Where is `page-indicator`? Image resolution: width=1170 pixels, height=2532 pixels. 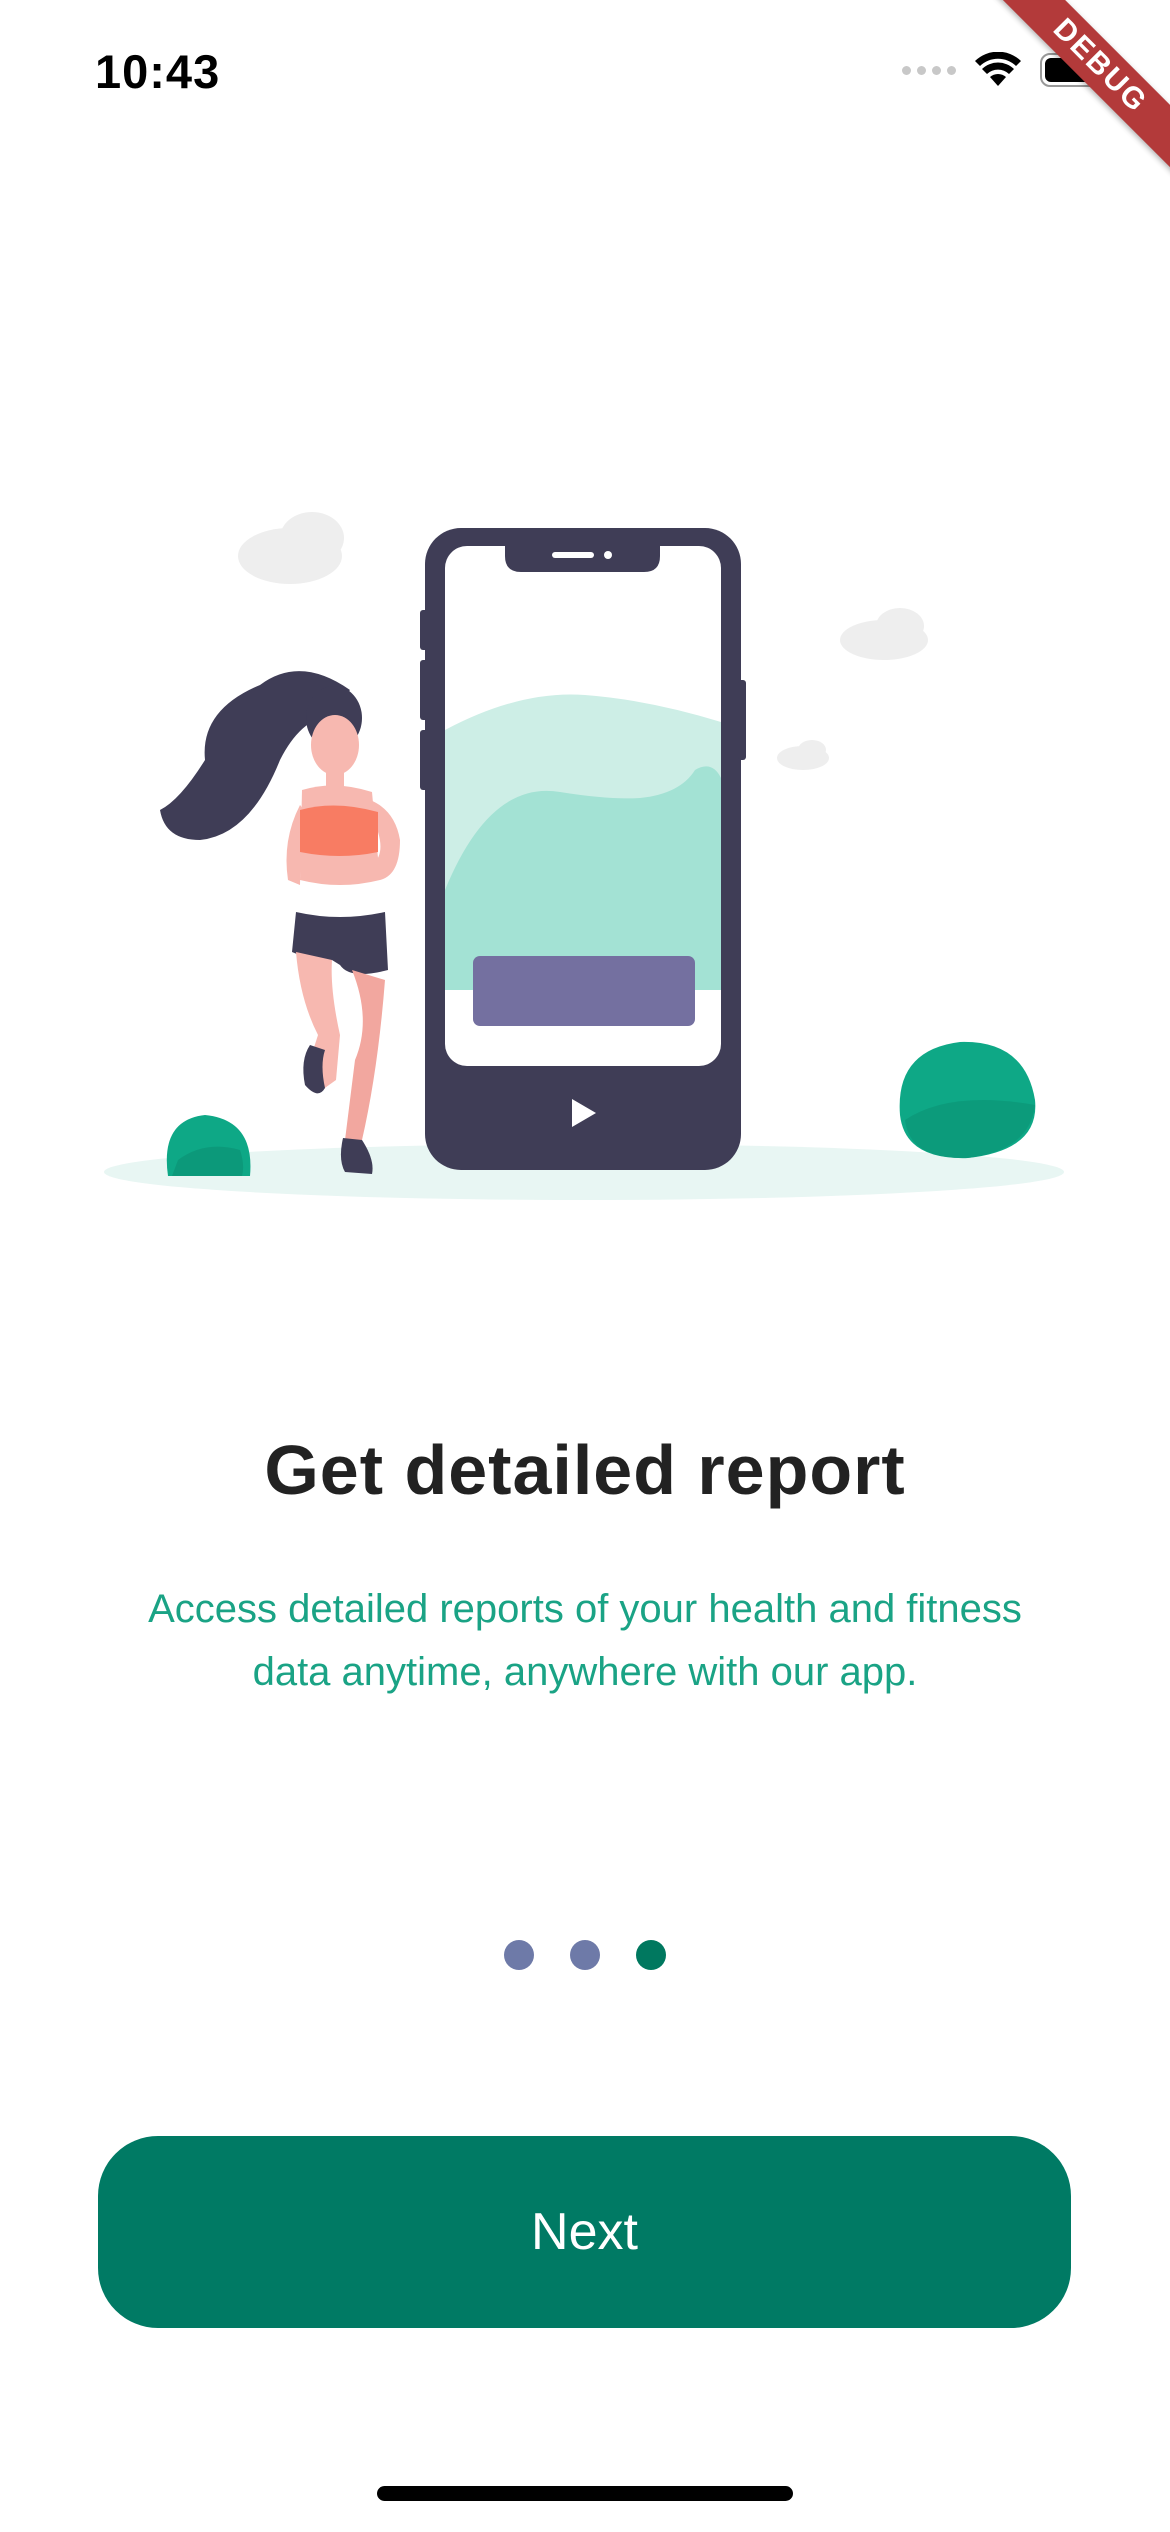 page-indicator is located at coordinates (585, 1955).